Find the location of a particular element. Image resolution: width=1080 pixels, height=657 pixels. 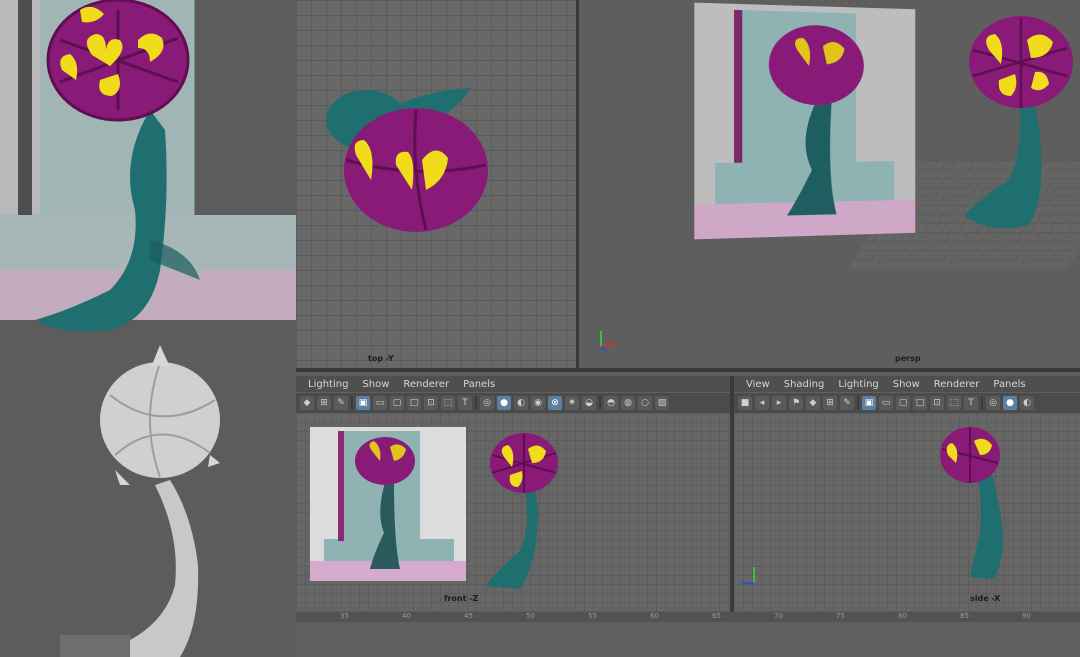

side-panel-toolbar: ■ ◂ ▸ ⚑ ◆ ⊞ ✎ ▣ ▭ ▢ □ ⊡ ⬚ T ◎ ● ◐ is located at coordinates (907, 403).